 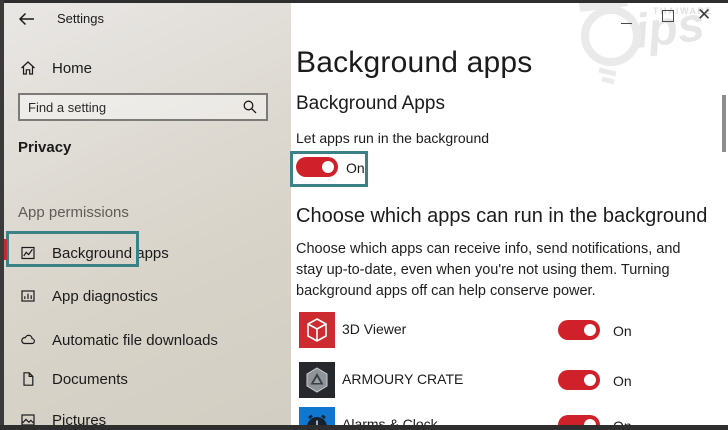 What do you see at coordinates (317, 167) in the screenshot?
I see `background-apps-master-toggle` at bounding box center [317, 167].